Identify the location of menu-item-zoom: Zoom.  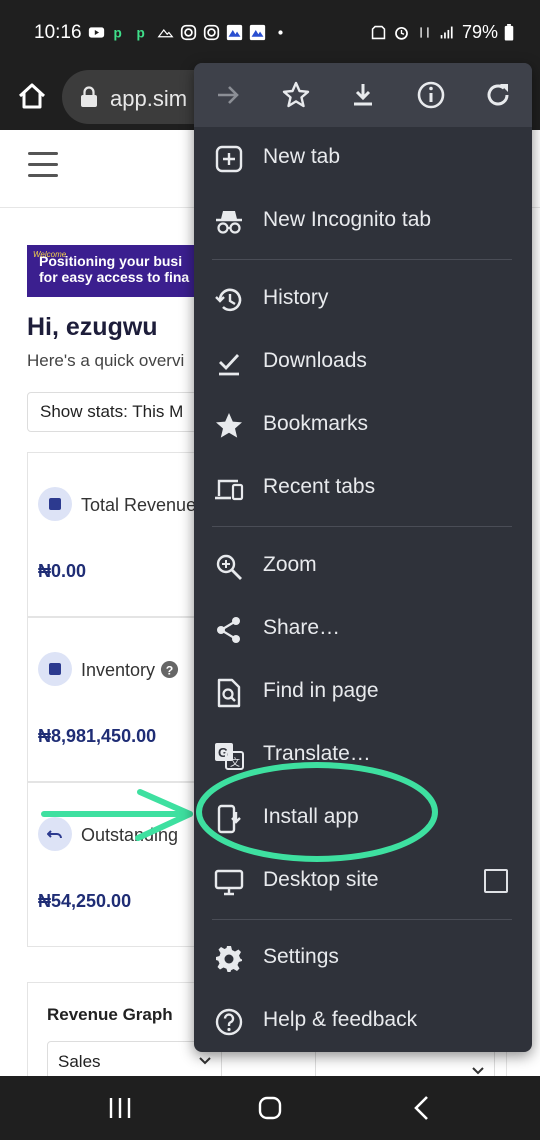
(363, 566).